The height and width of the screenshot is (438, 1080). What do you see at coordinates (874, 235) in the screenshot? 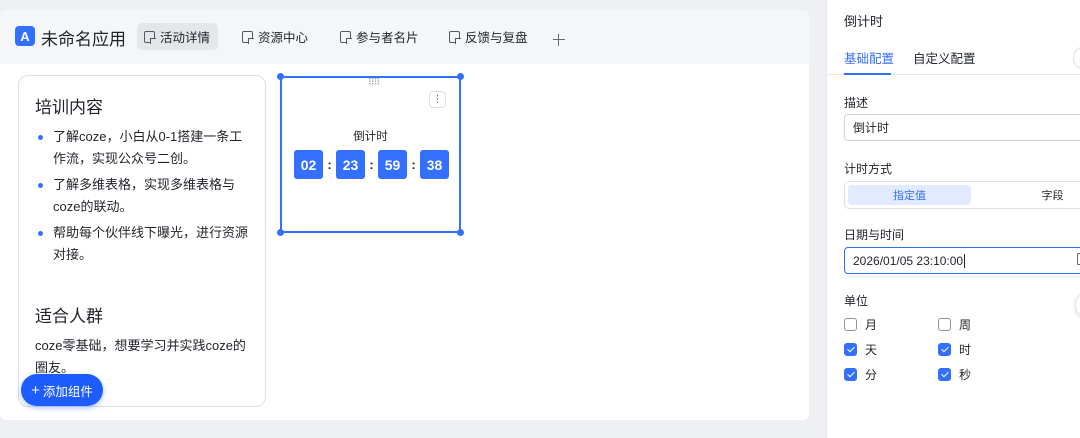
I see `datetime-label: 日期与时间` at bounding box center [874, 235].